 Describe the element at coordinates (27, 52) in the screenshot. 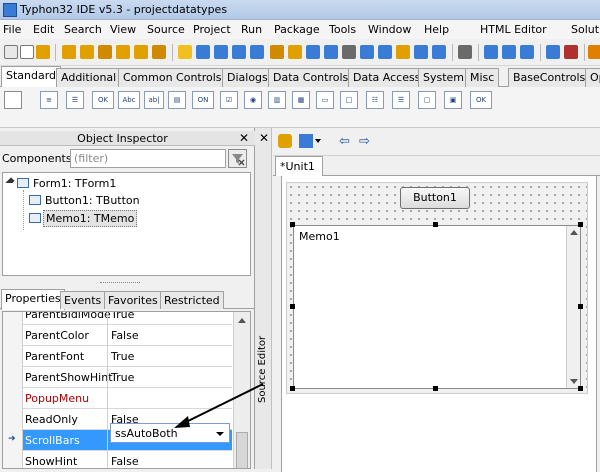

I see `new-form-icon` at that location.